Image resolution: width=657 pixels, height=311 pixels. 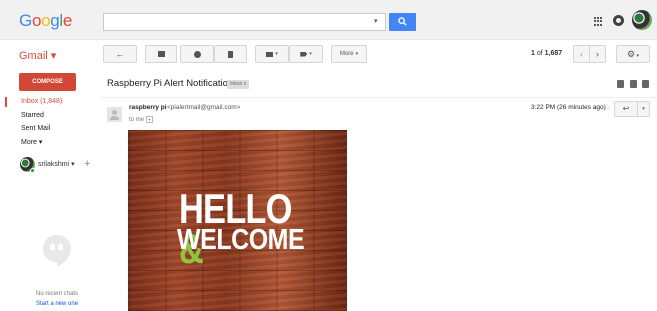 I want to click on new-window-icon, so click(x=645, y=84).